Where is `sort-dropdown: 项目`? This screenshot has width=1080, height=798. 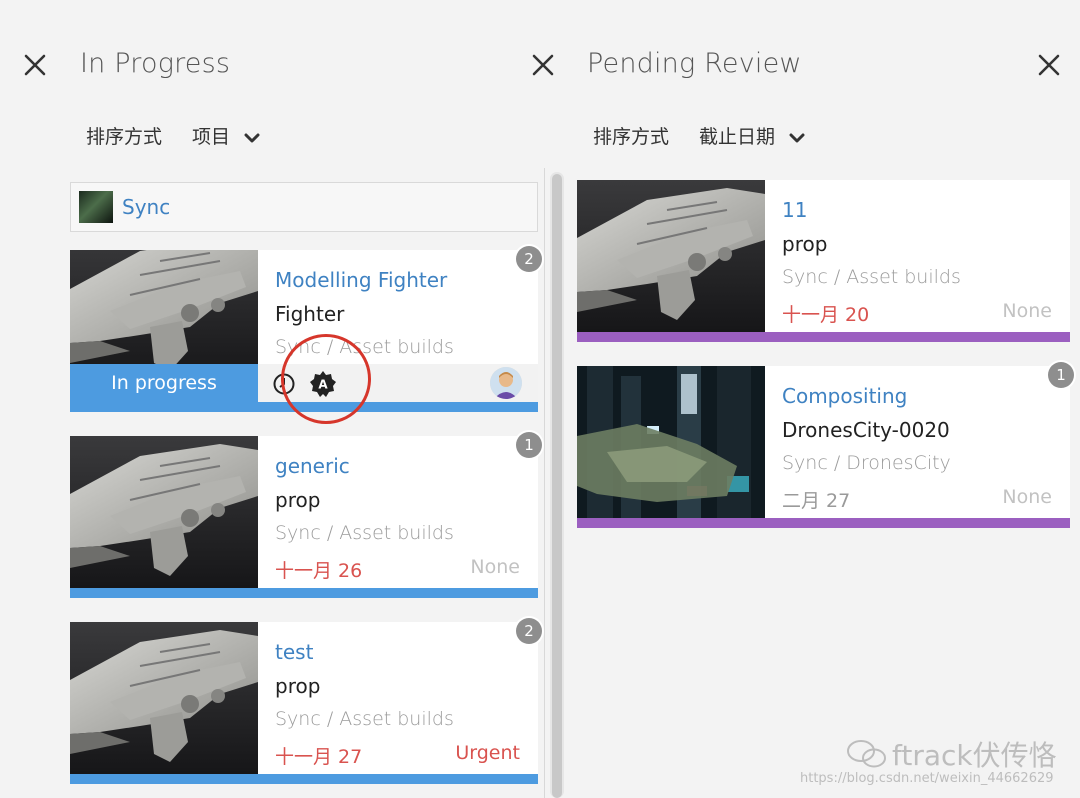
sort-dropdown: 项目 is located at coordinates (226, 135).